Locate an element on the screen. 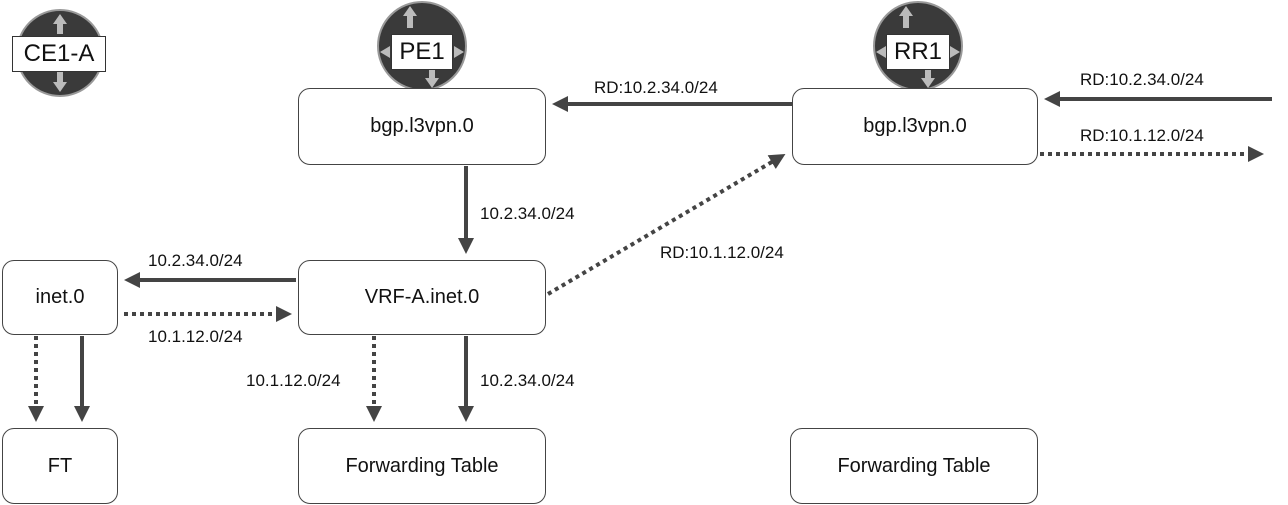 The height and width of the screenshot is (505, 1288). router-label-ce1a: CE1-A is located at coordinates (59, 54).